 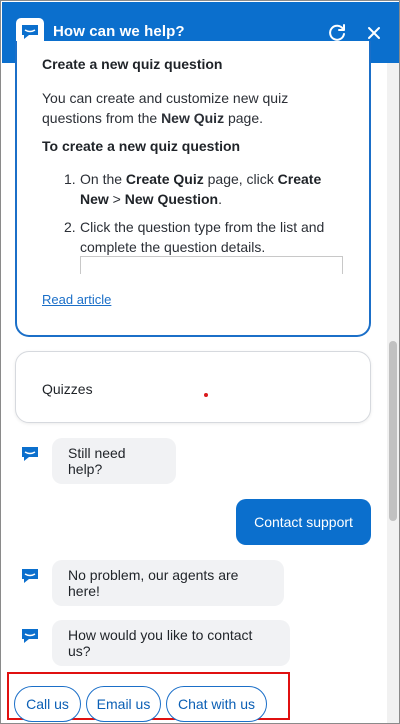 I want to click on close-icon, so click(x=374, y=33).